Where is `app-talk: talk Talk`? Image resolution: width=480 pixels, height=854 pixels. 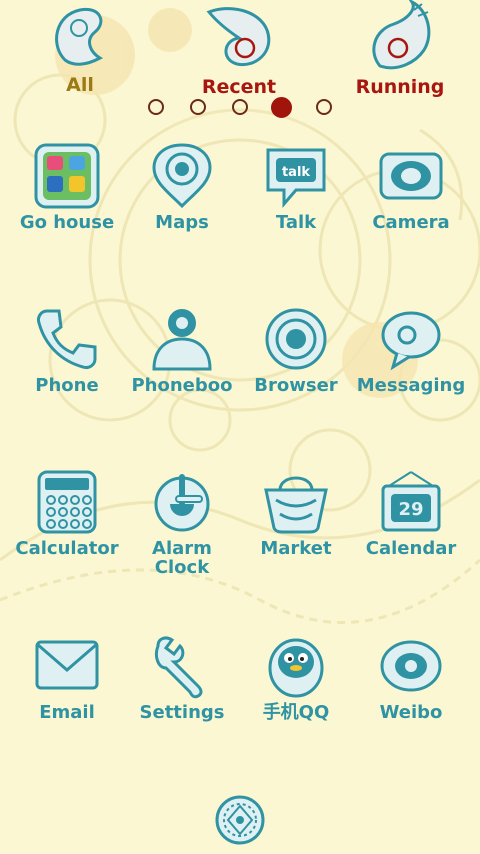 app-talk: talk Talk is located at coordinates (296, 187).